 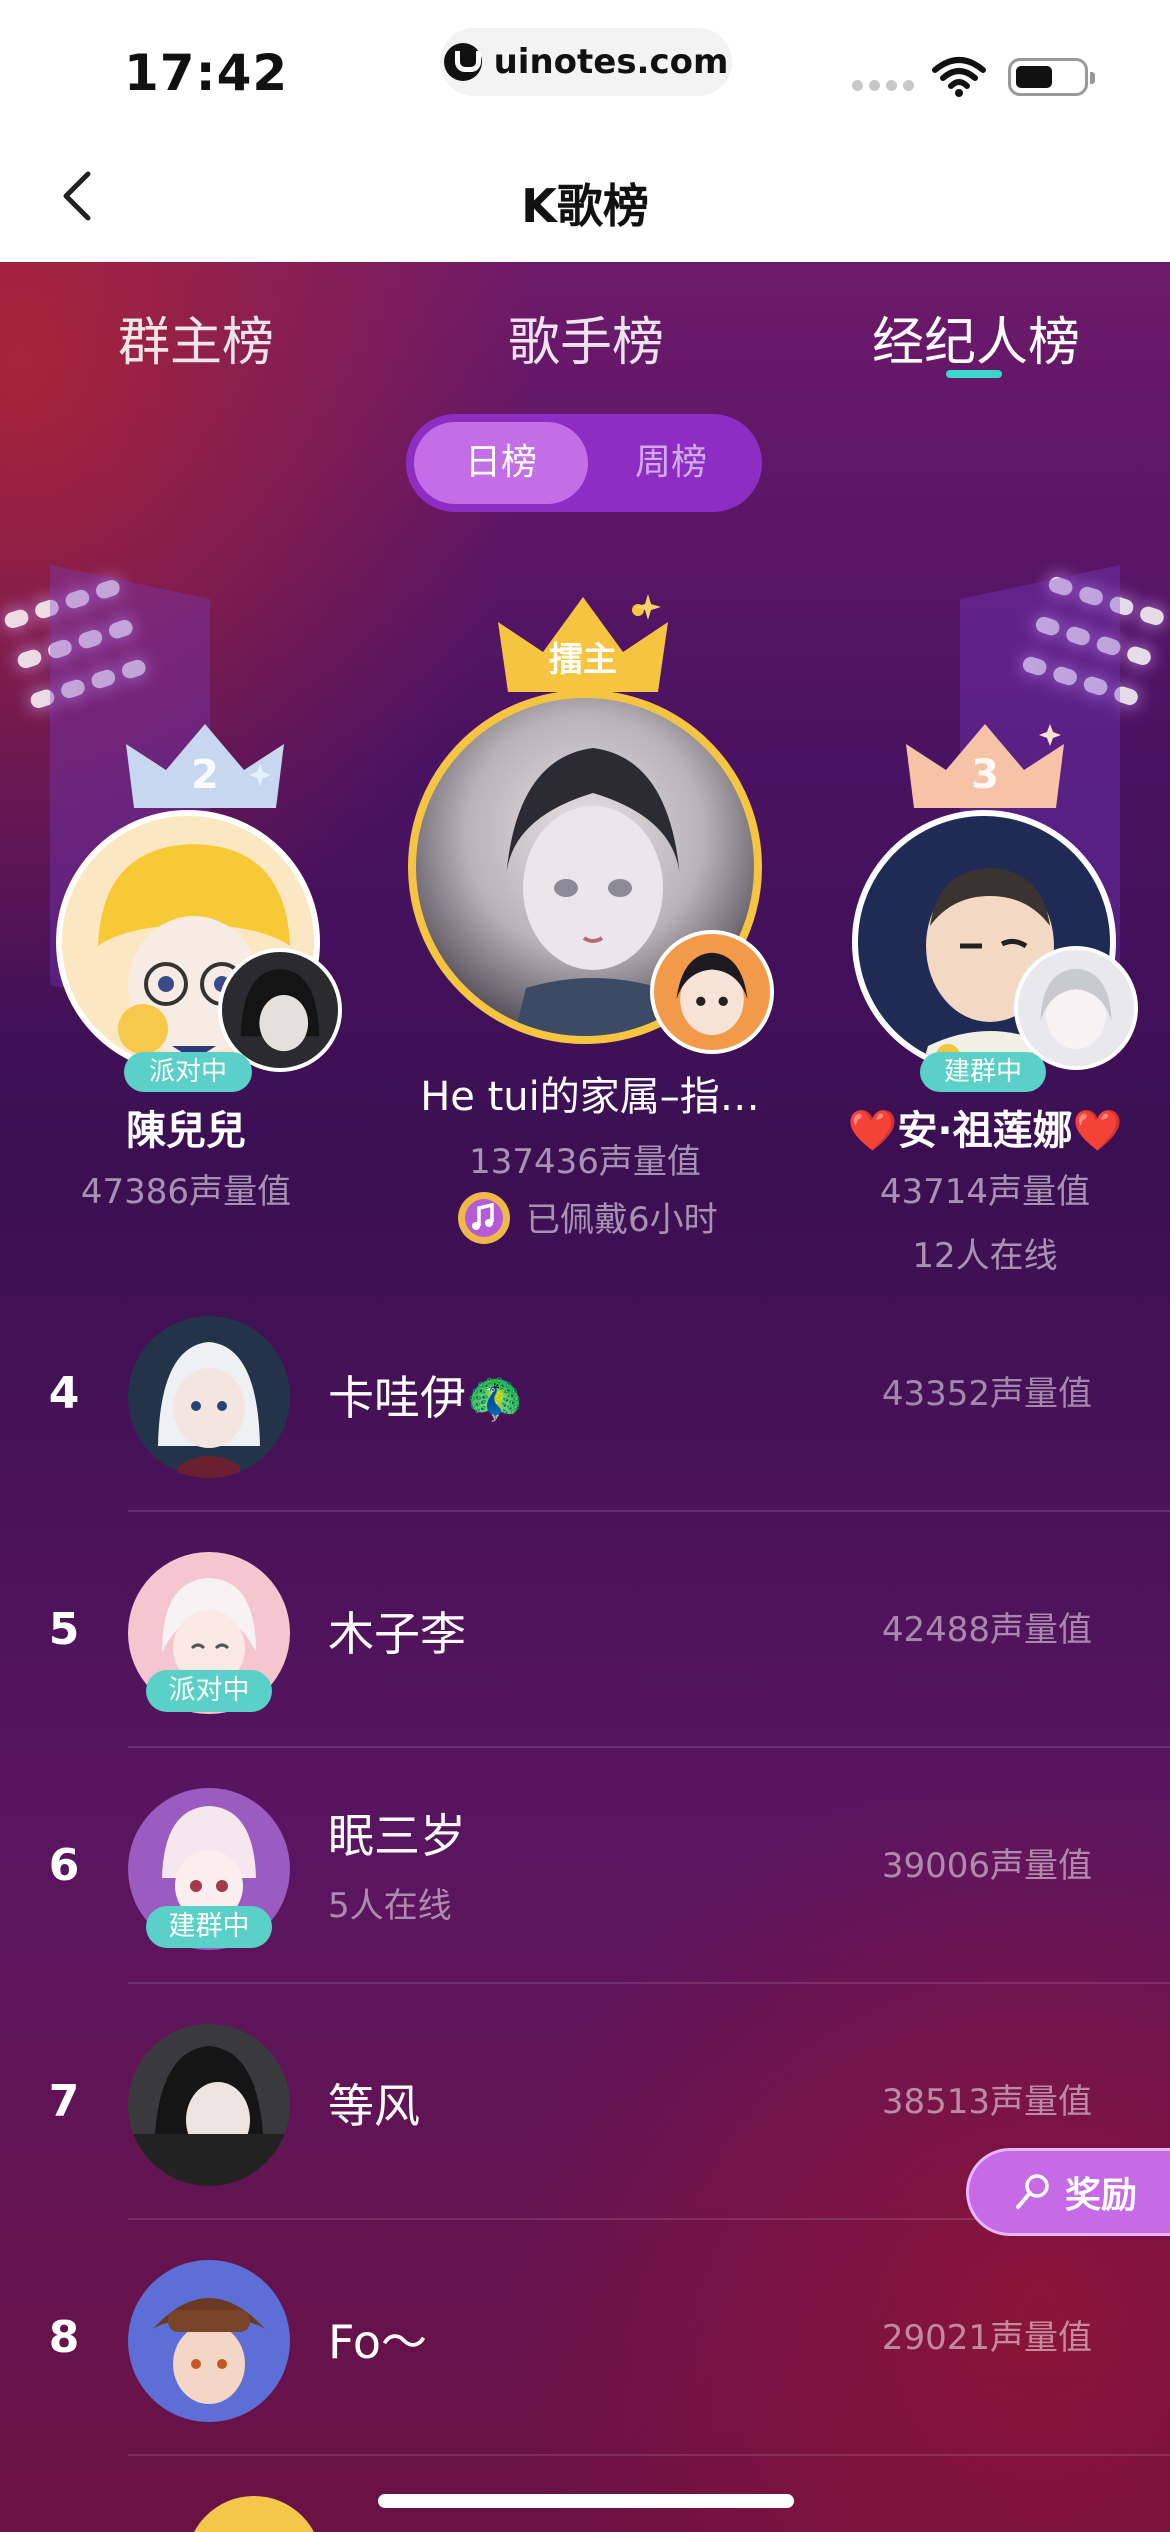 What do you see at coordinates (585, 1866) in the screenshot?
I see `list-item: 6 建群中 眠三岁 5人在线 39006声量值` at bounding box center [585, 1866].